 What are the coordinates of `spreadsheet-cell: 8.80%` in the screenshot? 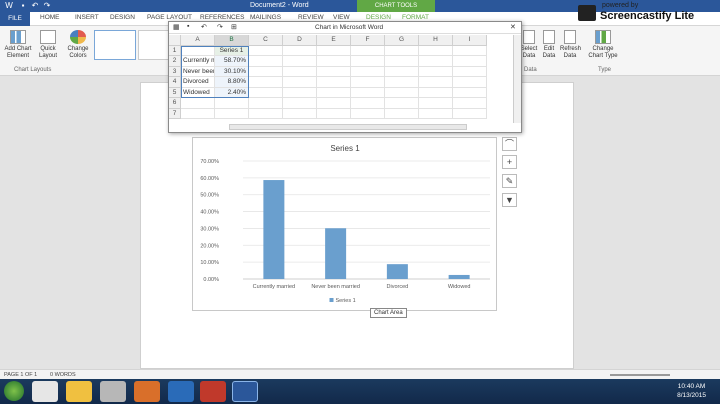 It's located at (232, 82).